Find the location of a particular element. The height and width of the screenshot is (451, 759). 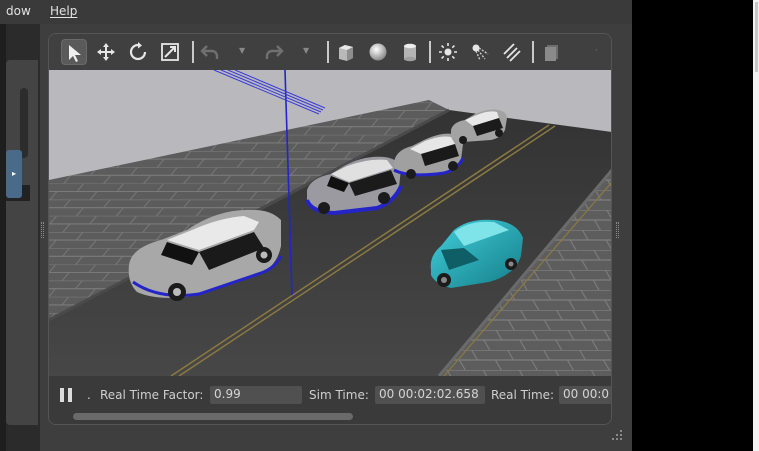

select-arrow-icon is located at coordinates (74, 52).